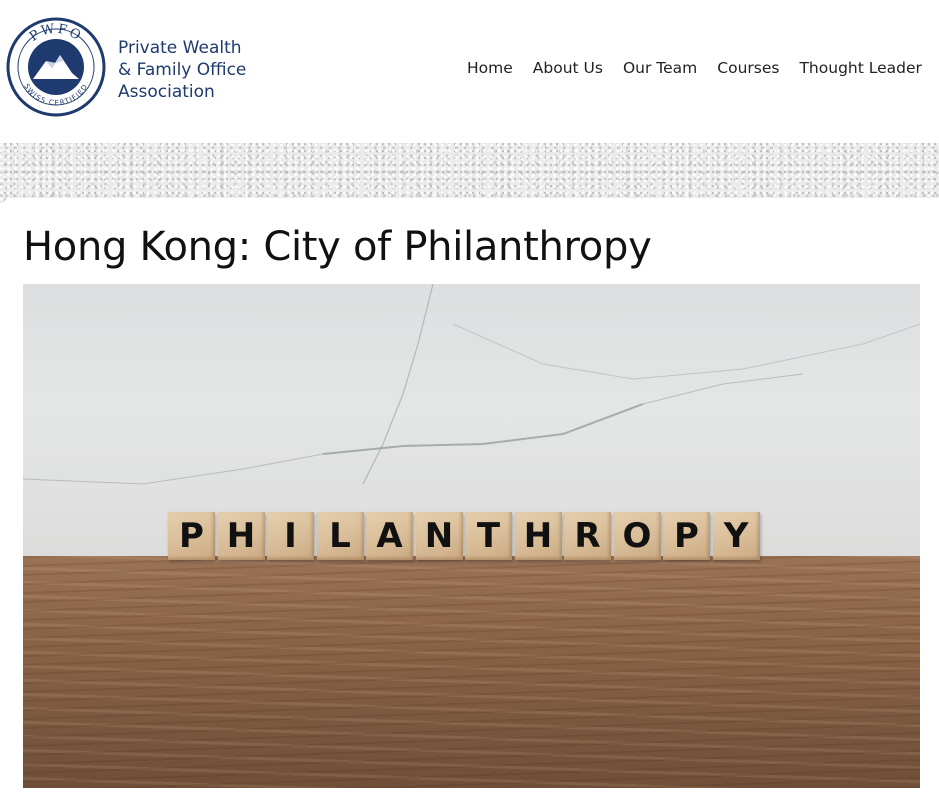 The image size is (939, 794). What do you see at coordinates (637, 536) in the screenshot?
I see `letter-block: O` at bounding box center [637, 536].